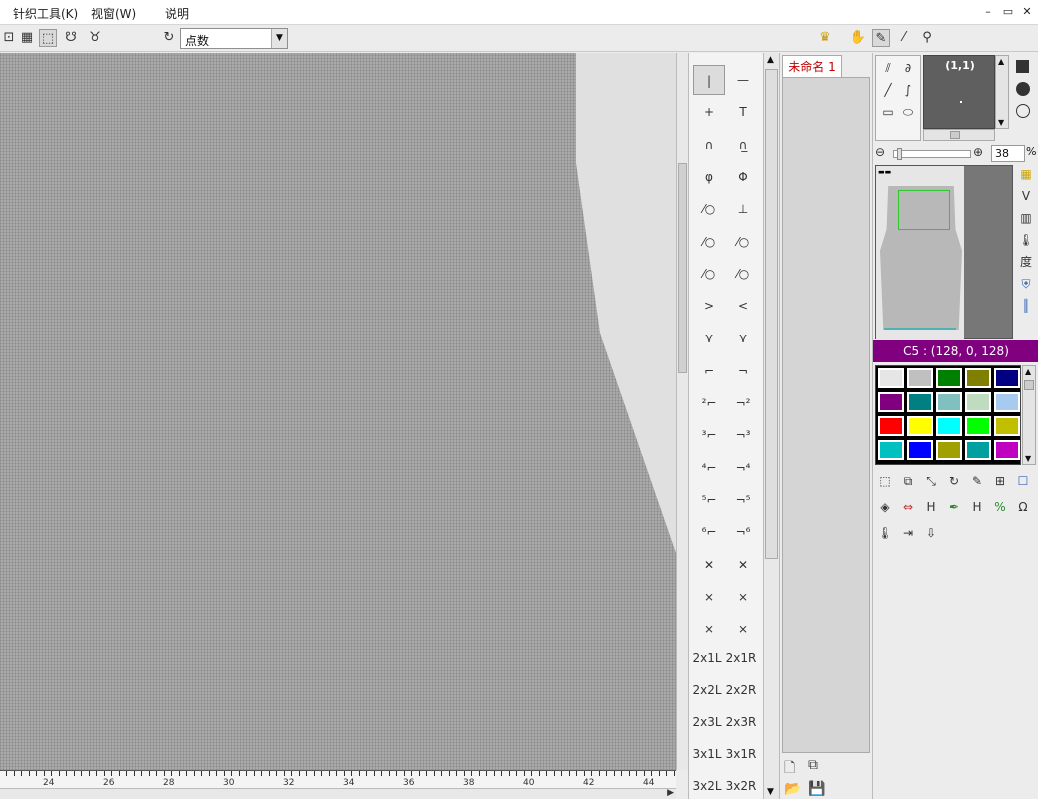  I want to click on cable-stitch-item: 2x1L, so click(707, 658).